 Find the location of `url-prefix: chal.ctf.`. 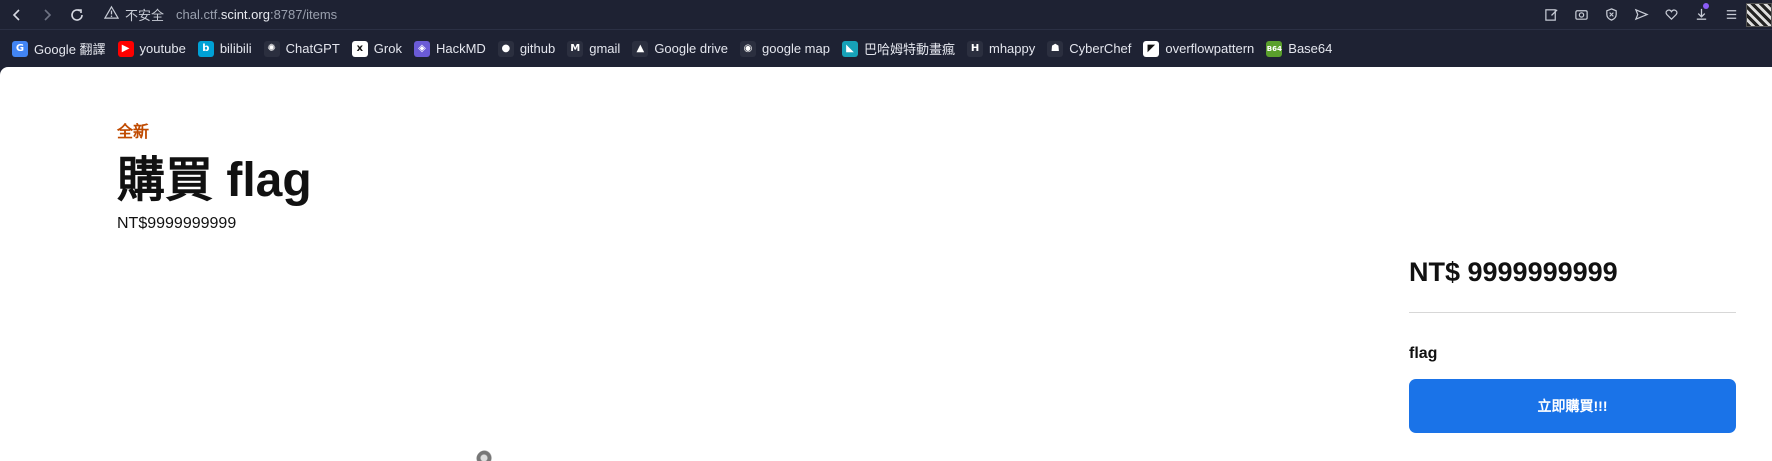

url-prefix: chal.ctf. is located at coordinates (198, 14).